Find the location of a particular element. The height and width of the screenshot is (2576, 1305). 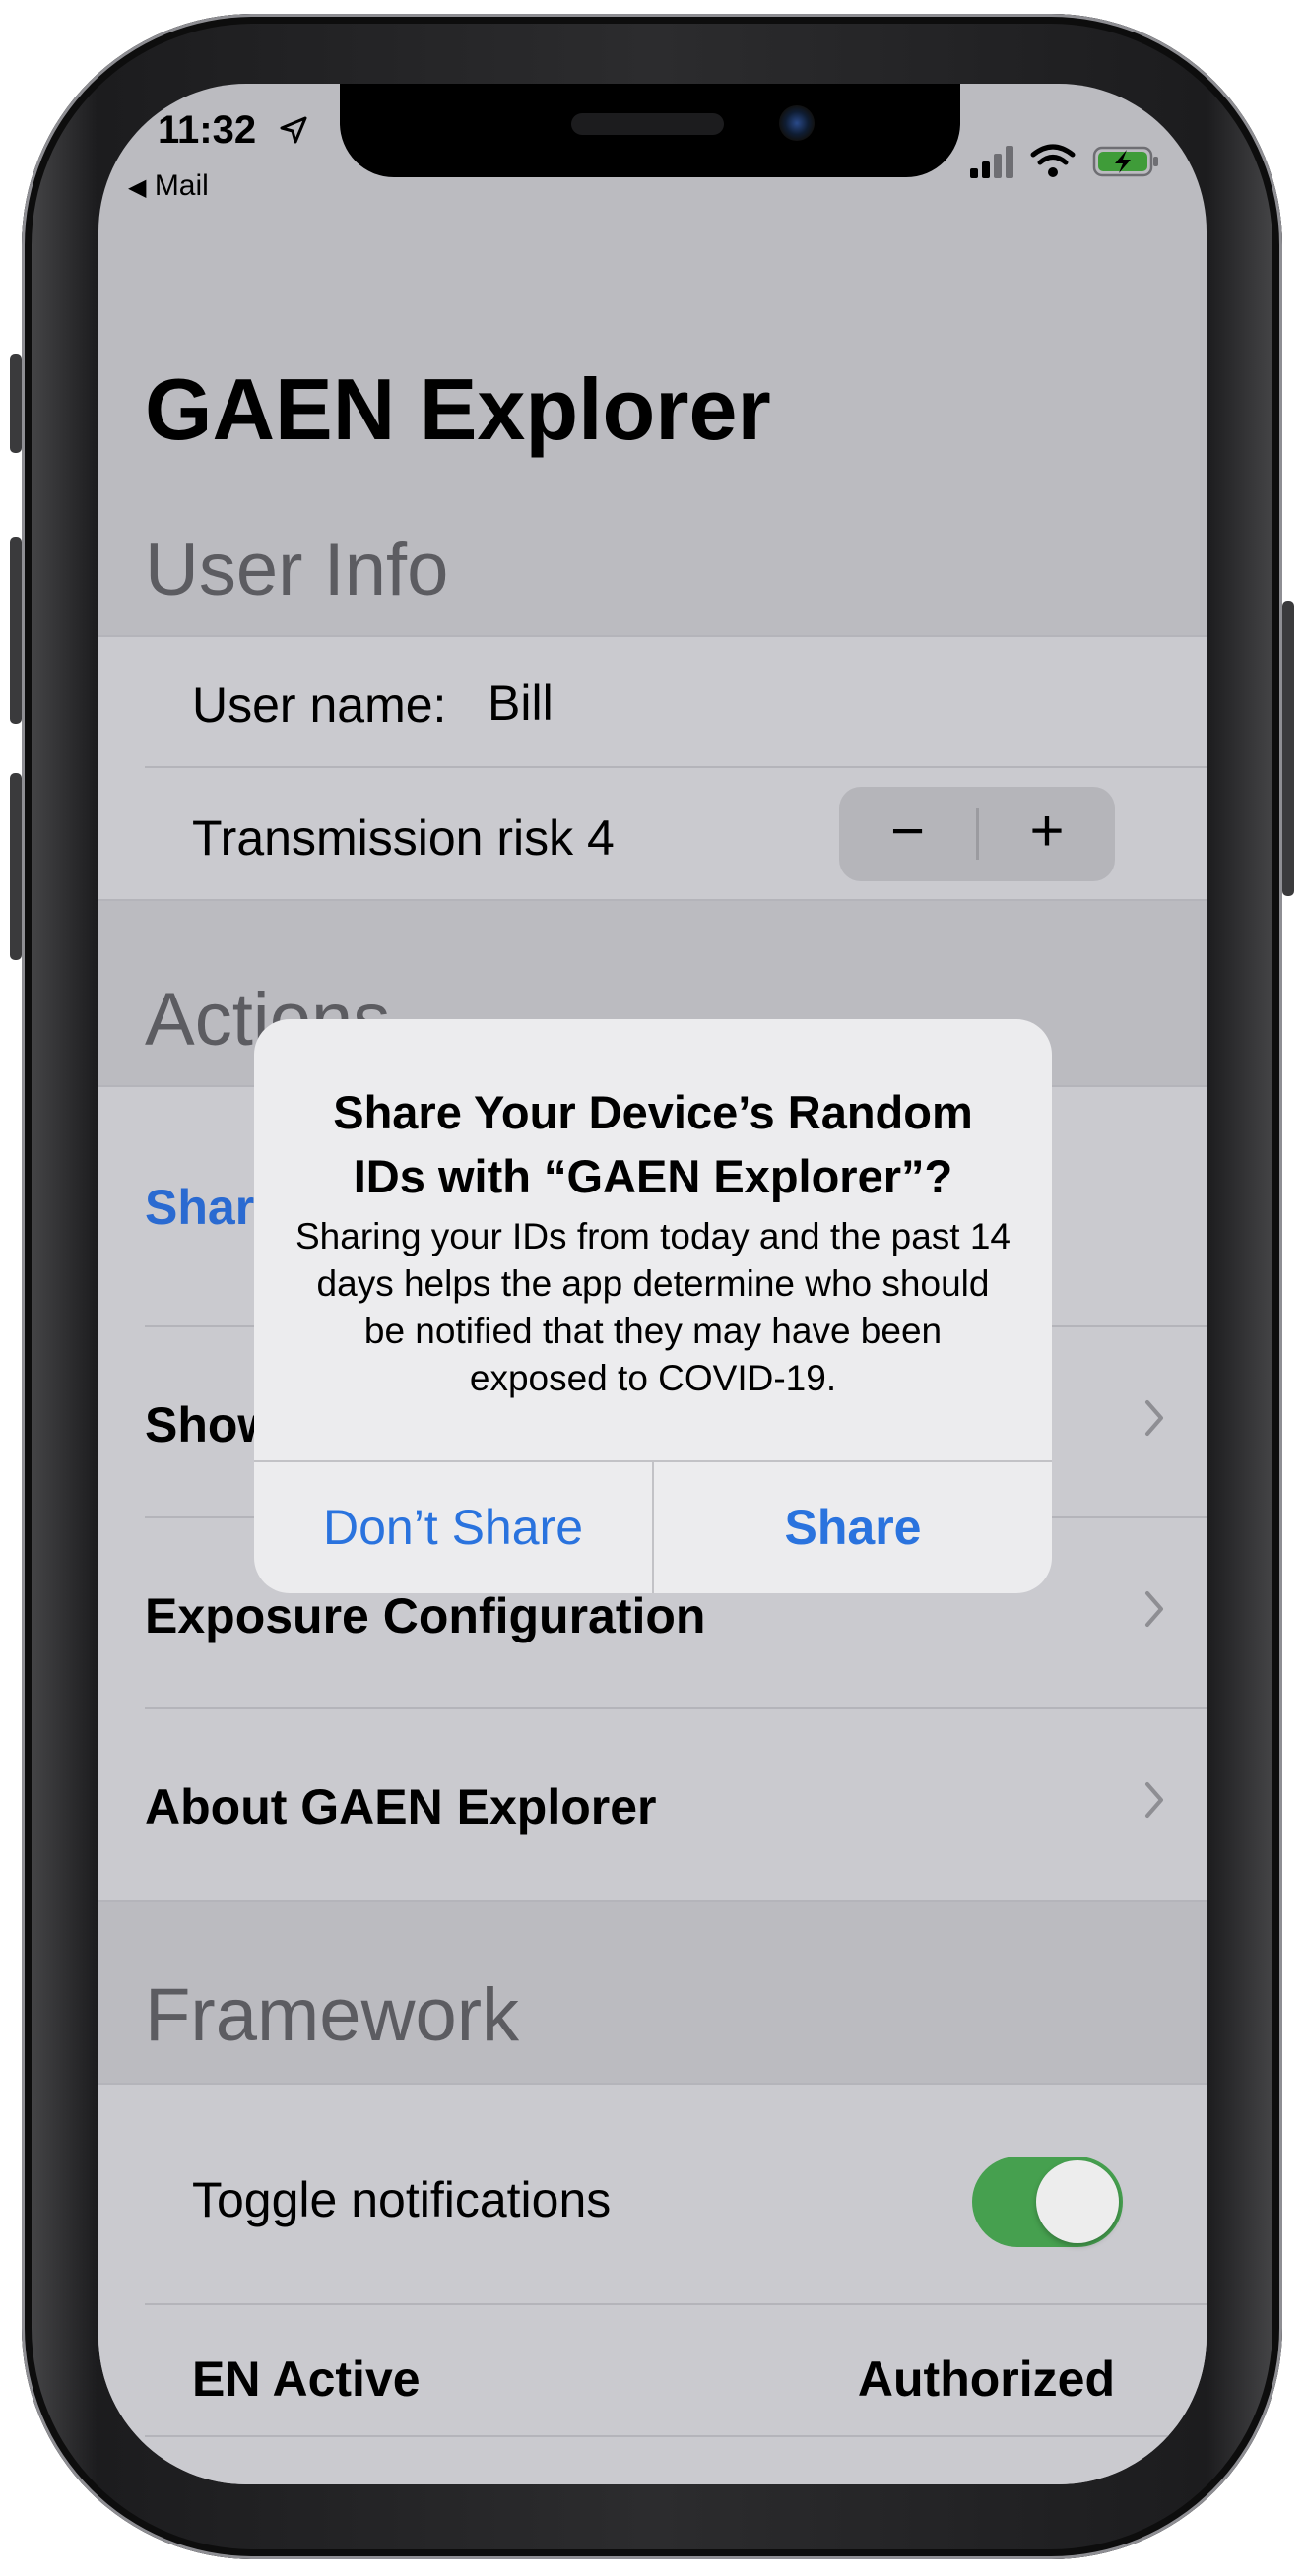

transmission-risk-stepper: − + is located at coordinates (977, 834).